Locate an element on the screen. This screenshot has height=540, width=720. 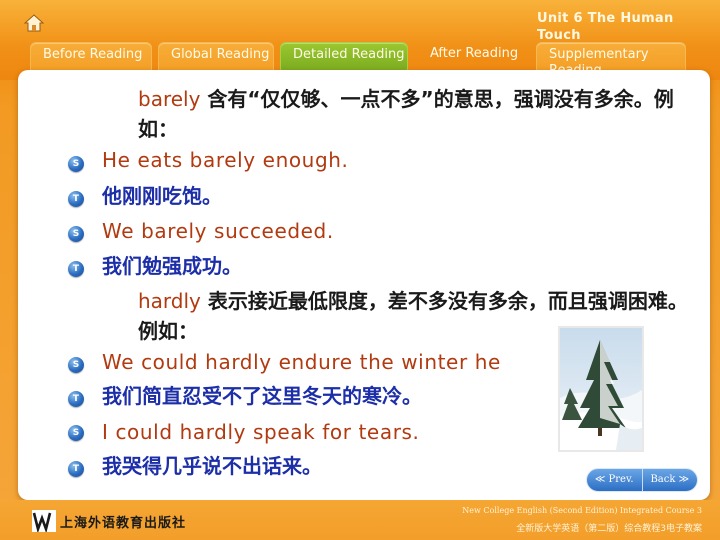
keyword-hardly: hardly is located at coordinates (169, 301).